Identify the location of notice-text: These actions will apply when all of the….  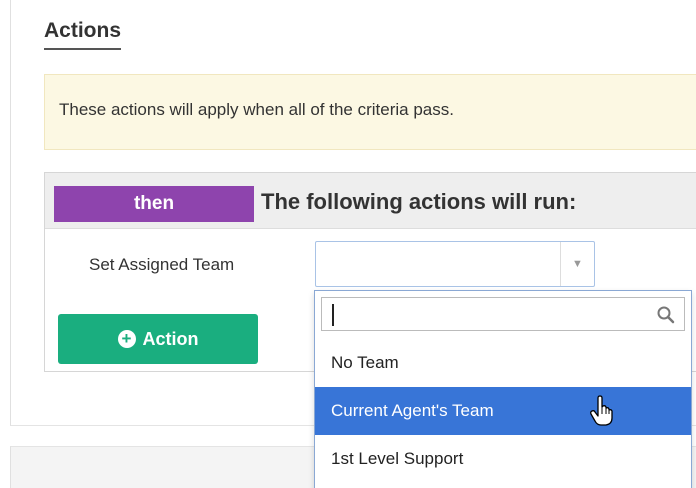
(256, 109).